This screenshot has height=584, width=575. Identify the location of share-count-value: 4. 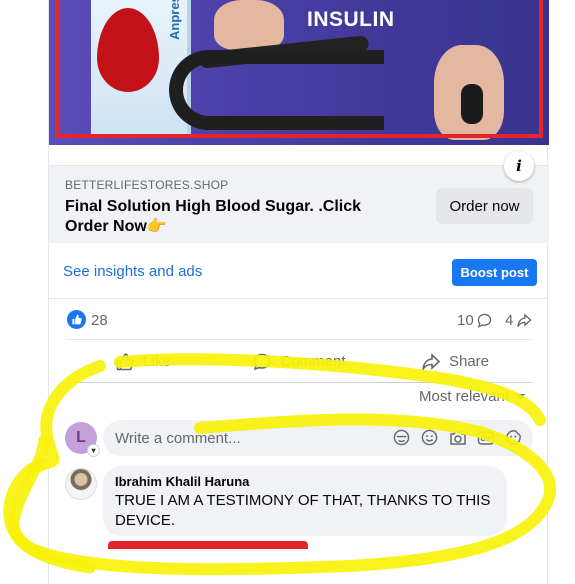
(509, 320).